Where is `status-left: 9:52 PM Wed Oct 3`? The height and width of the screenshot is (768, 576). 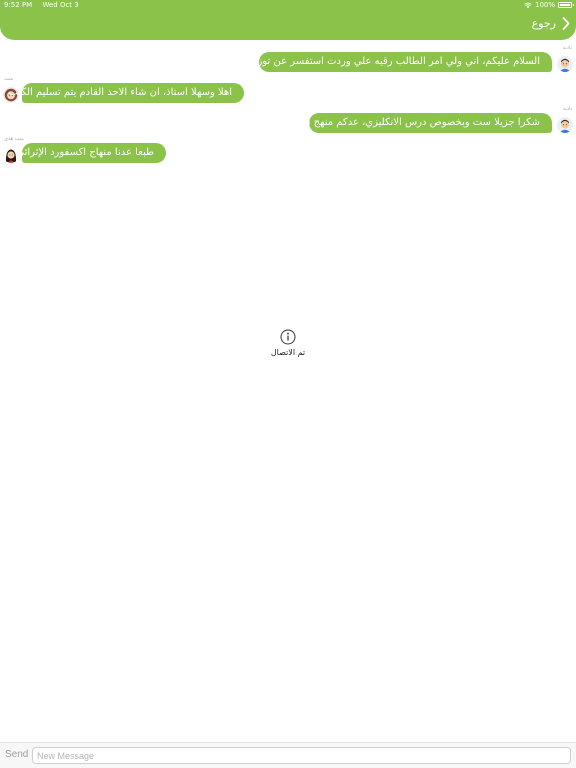
status-left: 9:52 PM Wed Oct 3 is located at coordinates (45, 5).